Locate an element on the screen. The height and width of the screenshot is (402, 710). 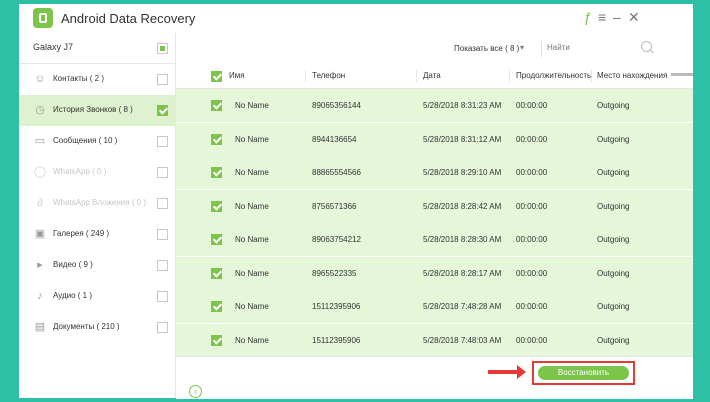
device-label: Galaxy J7 is located at coordinates (53, 47).